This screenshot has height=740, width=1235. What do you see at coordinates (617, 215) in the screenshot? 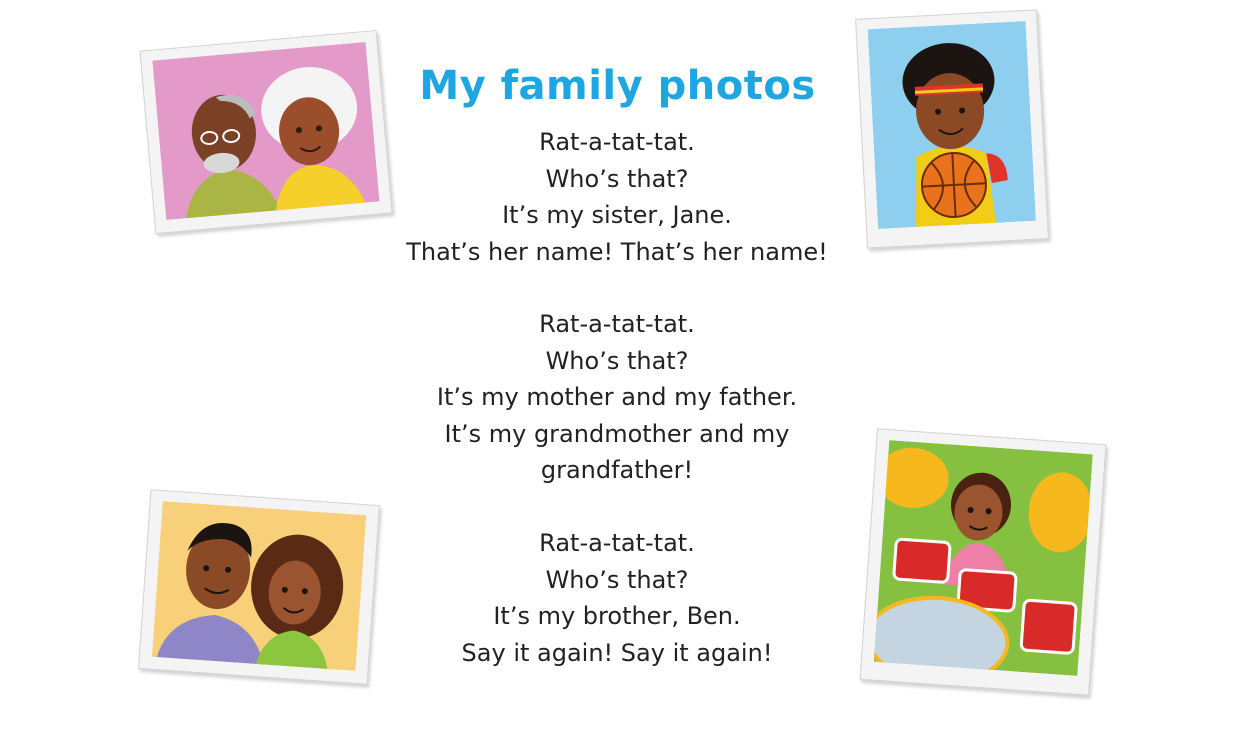
I see `poem-line: It’s my sister, Jane.` at bounding box center [617, 215].